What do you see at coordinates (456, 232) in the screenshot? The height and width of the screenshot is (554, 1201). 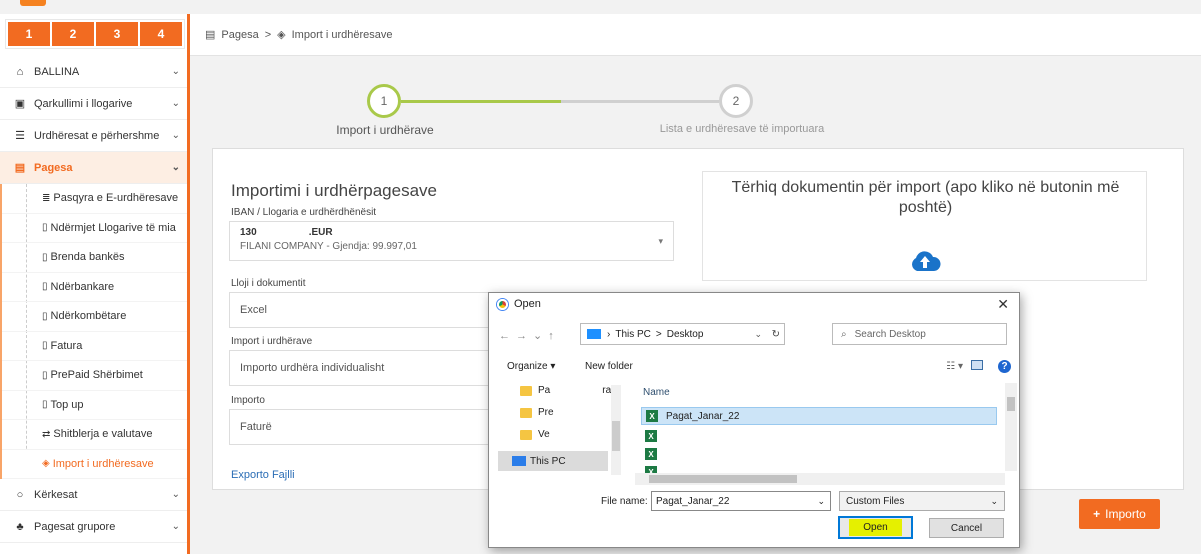 I see `iban-value: 130 .EUR` at bounding box center [456, 232].